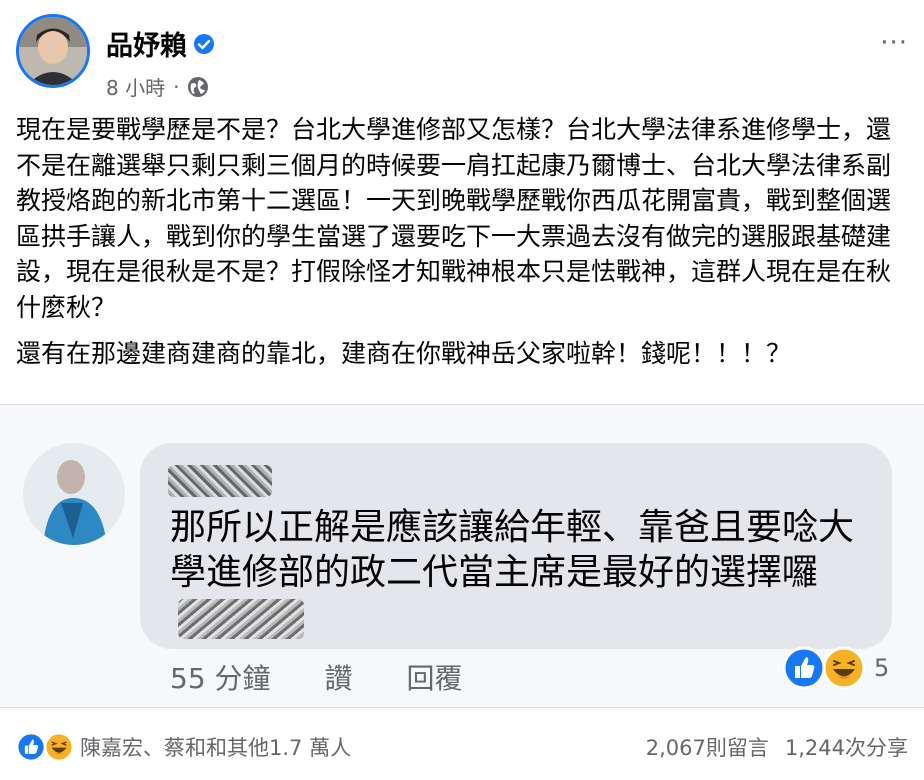 This screenshot has height=780, width=924. Describe the element at coordinates (777, 747) in the screenshot. I see `engagement-counts: 2,067則留言 1,244次分享` at that location.